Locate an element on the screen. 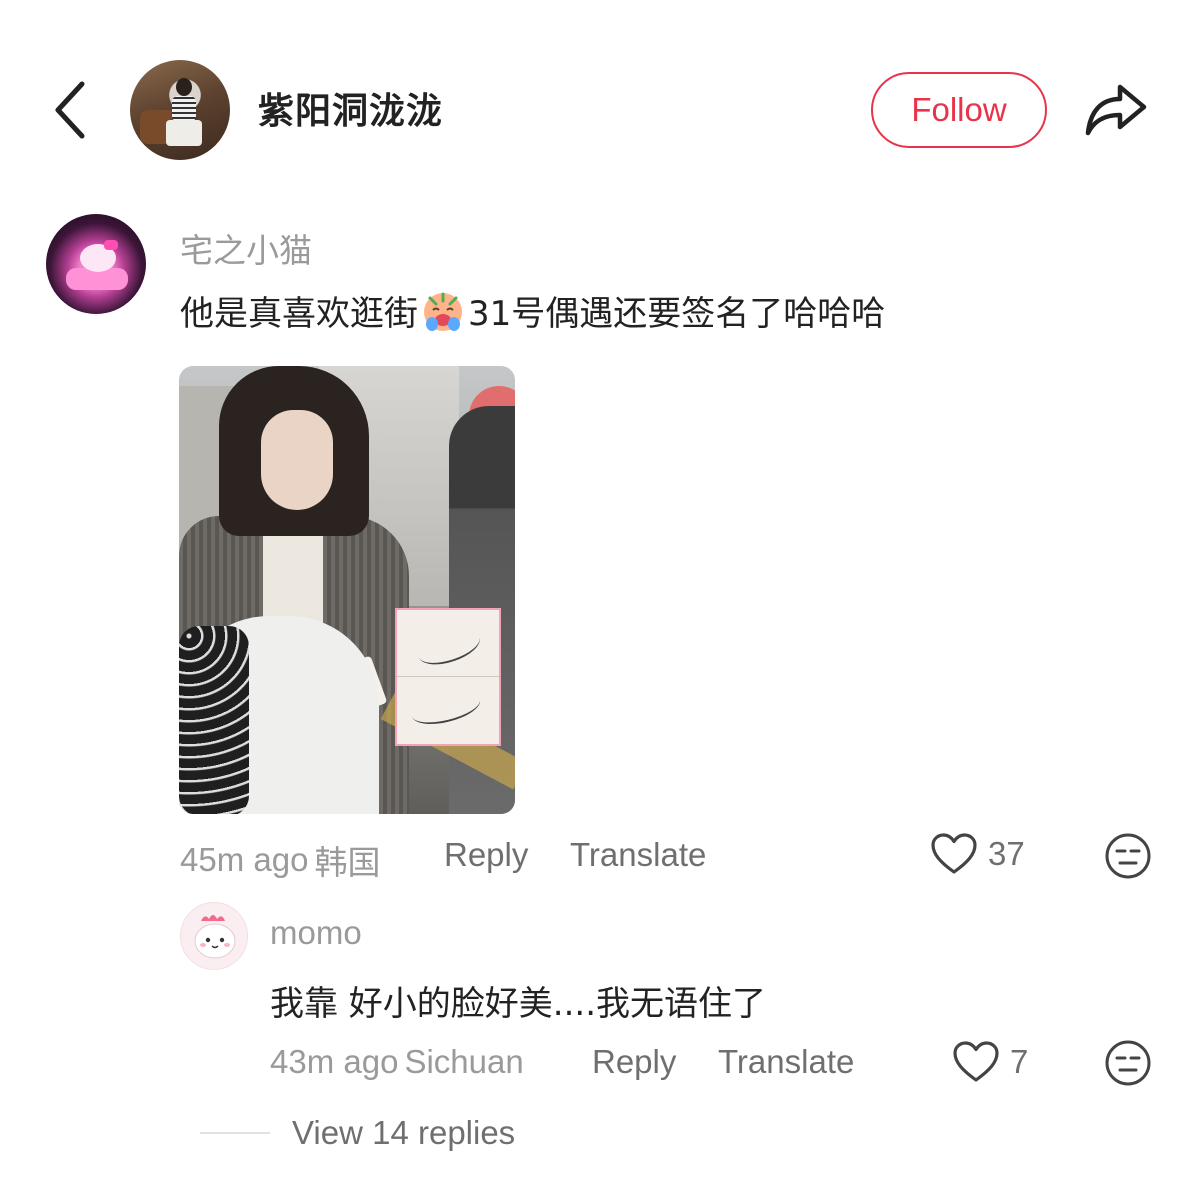 This screenshot has width=1198, height=1200. view-replies-button: View 14 replies is located at coordinates (357, 1133).